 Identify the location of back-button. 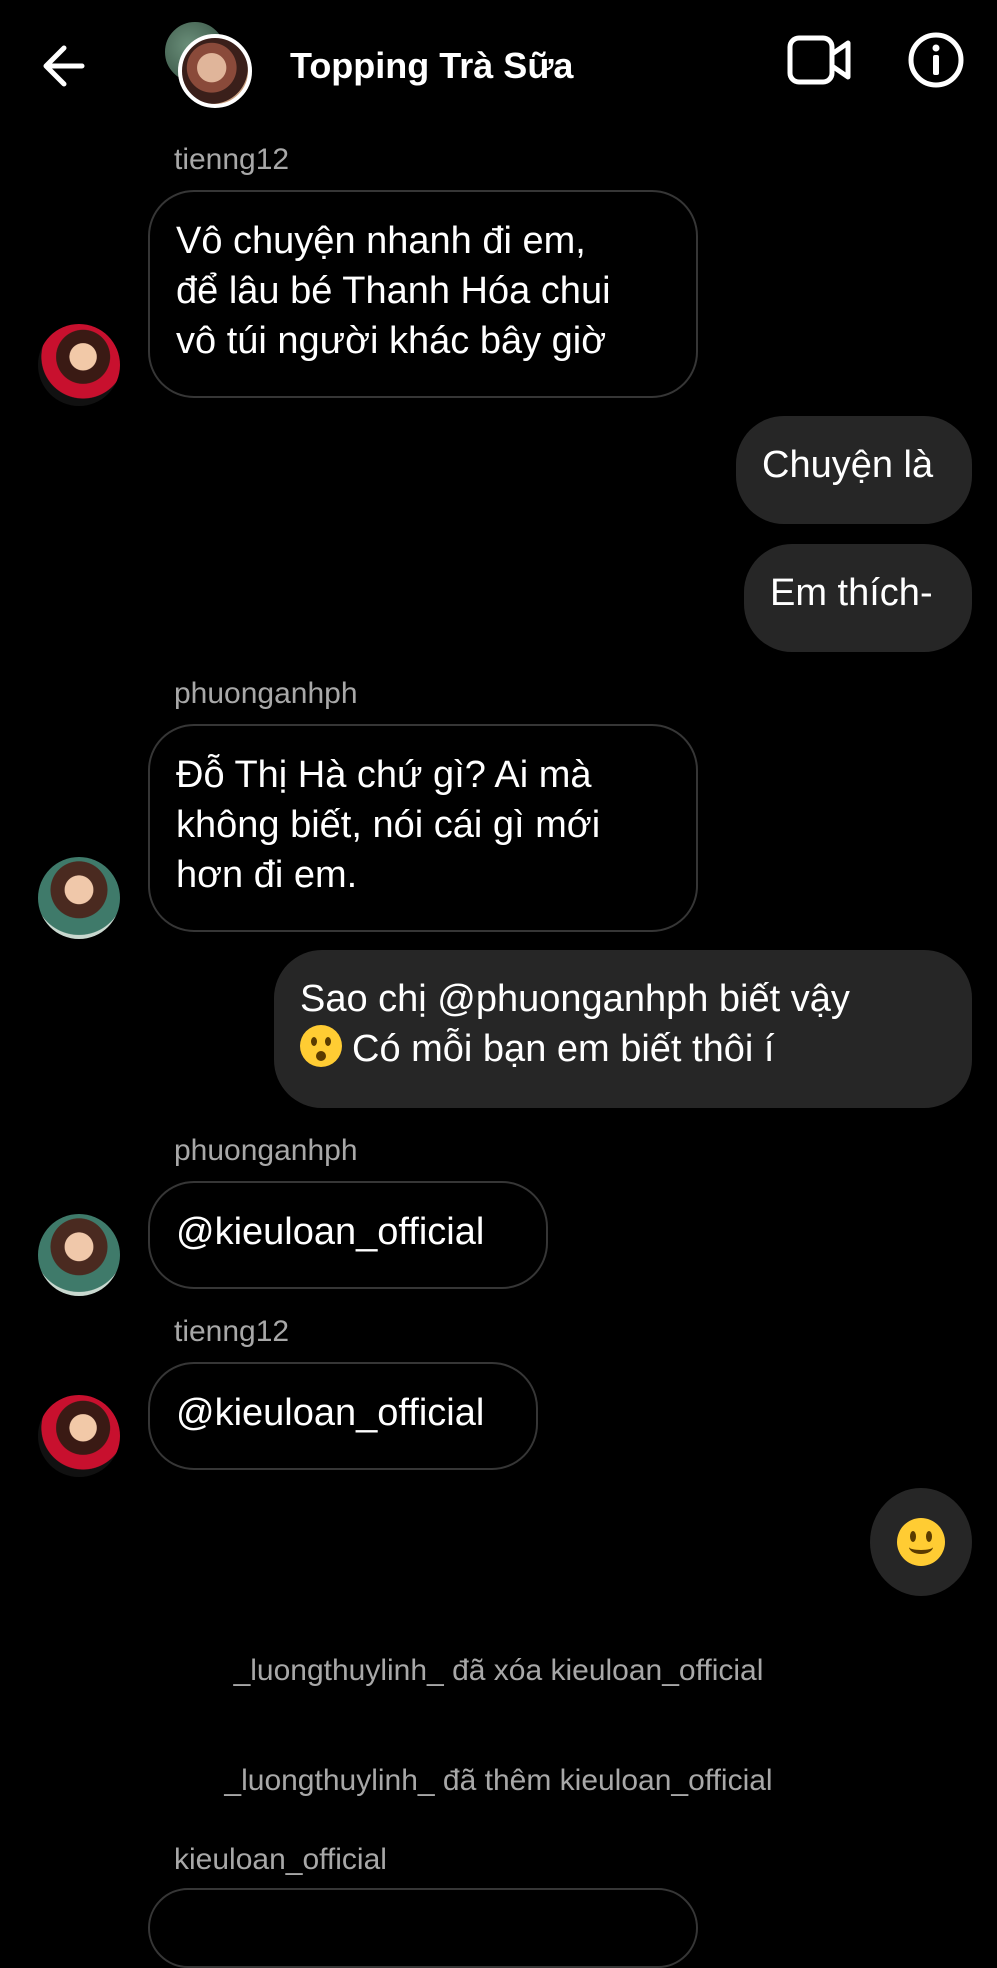
(68, 66).